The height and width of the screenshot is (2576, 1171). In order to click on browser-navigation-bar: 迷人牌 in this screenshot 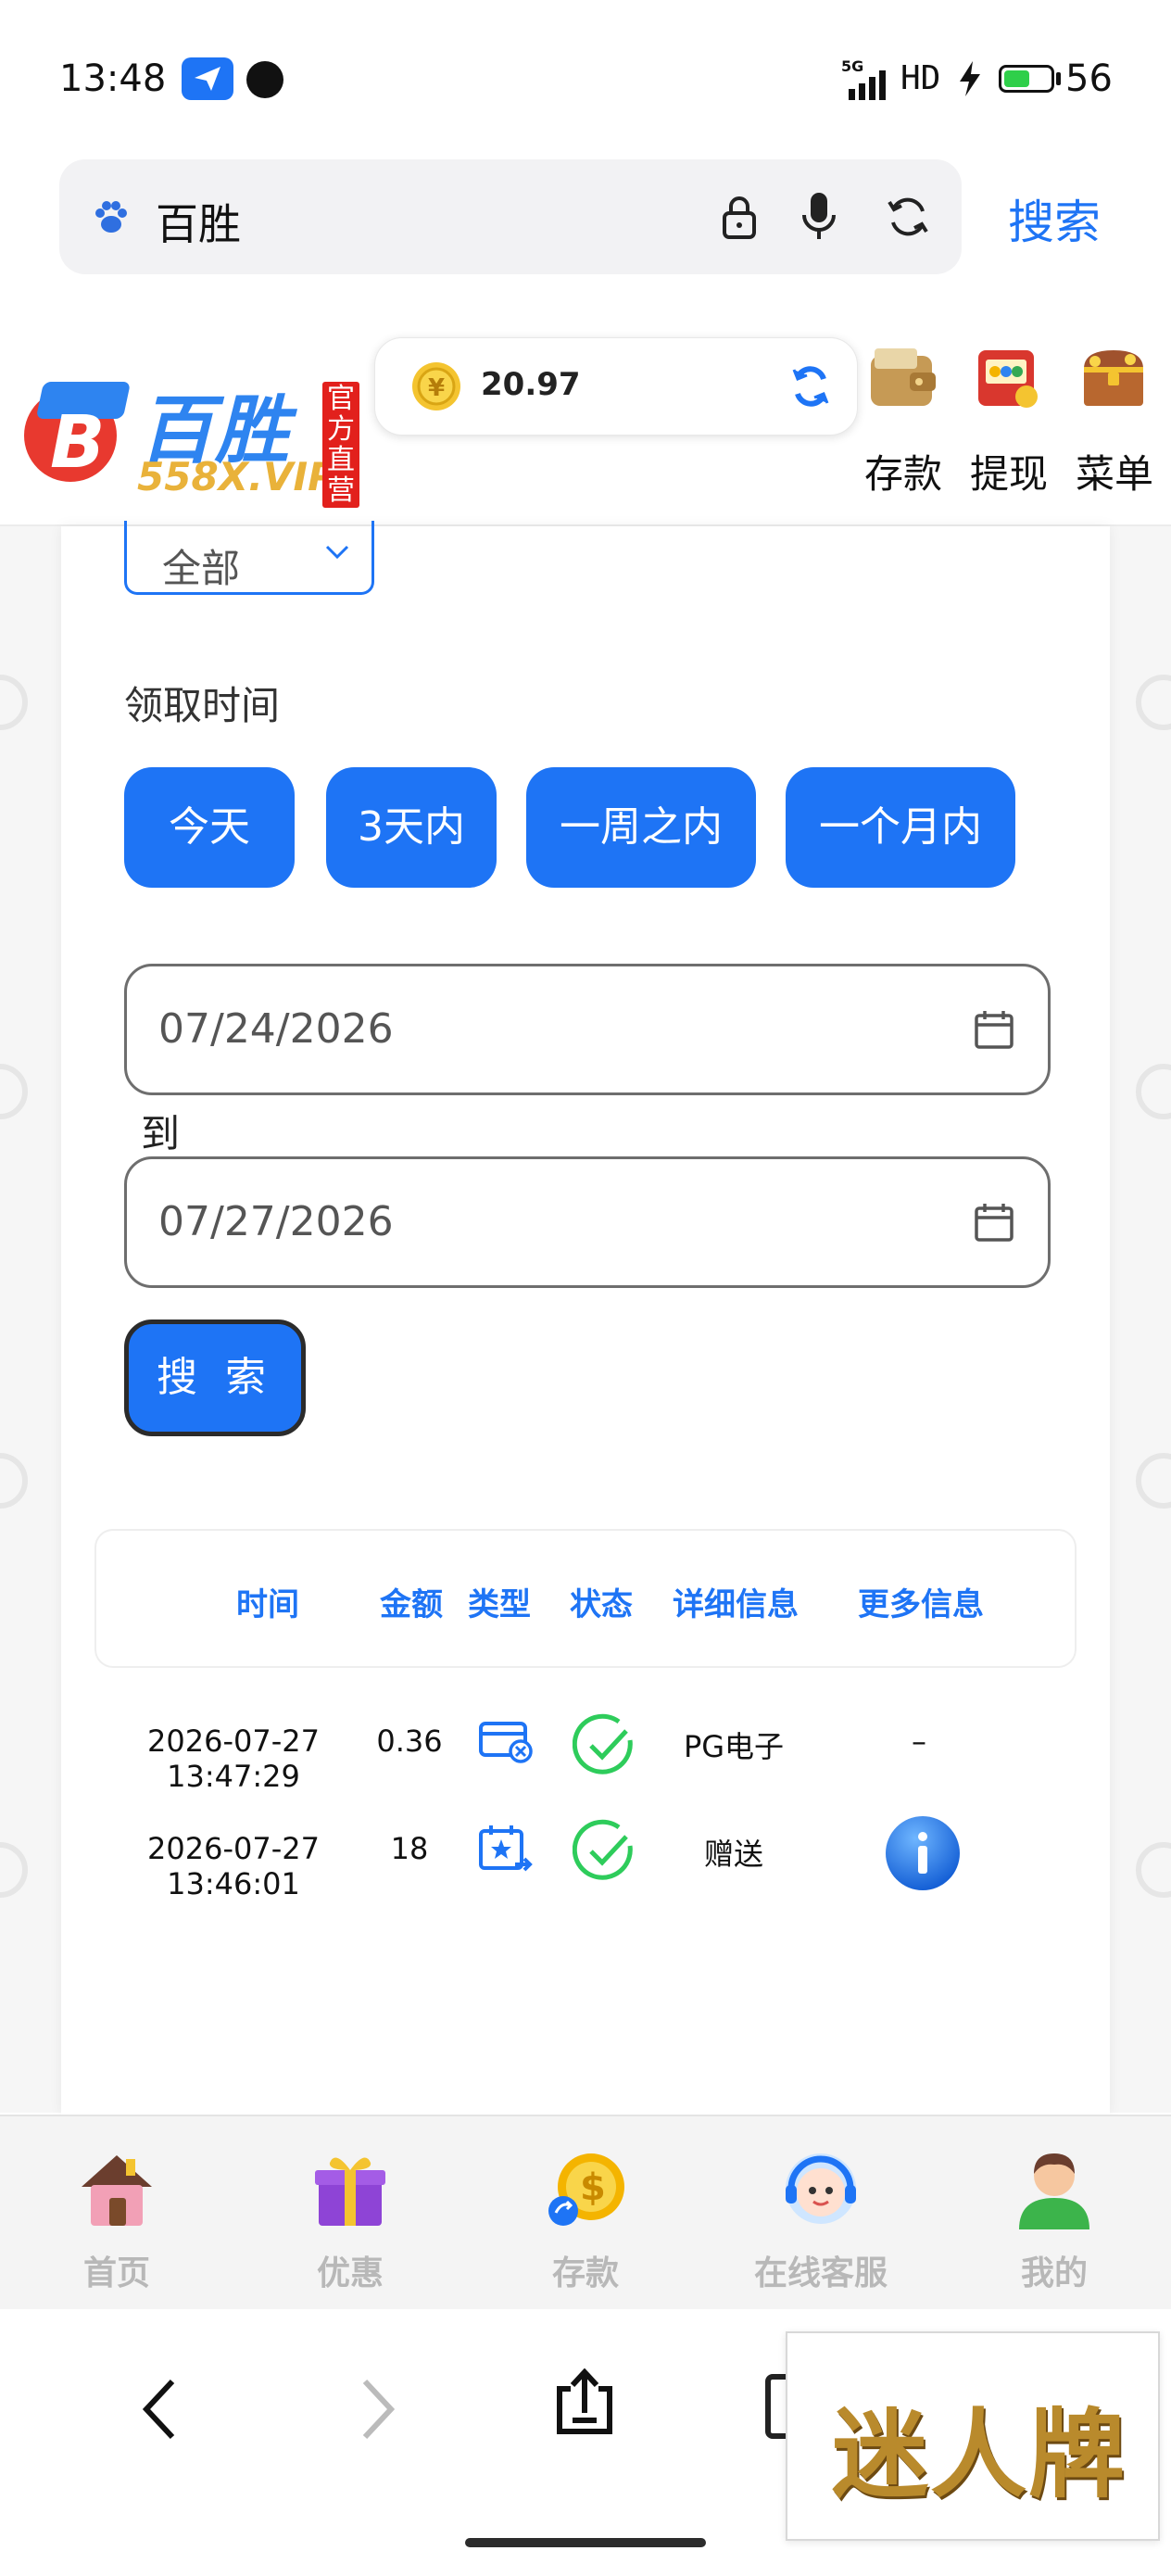, I will do `click(585, 2442)`.